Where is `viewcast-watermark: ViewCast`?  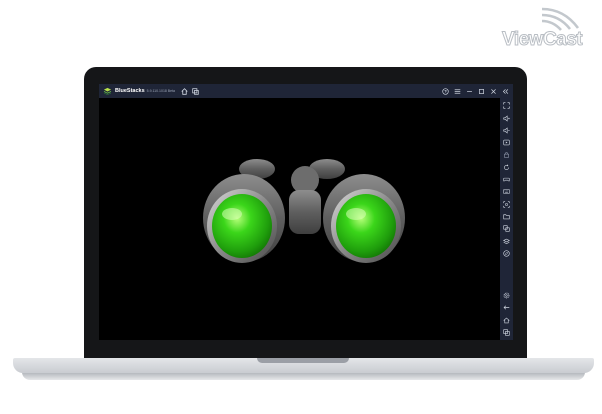 viewcast-watermark: ViewCast is located at coordinates (548, 28).